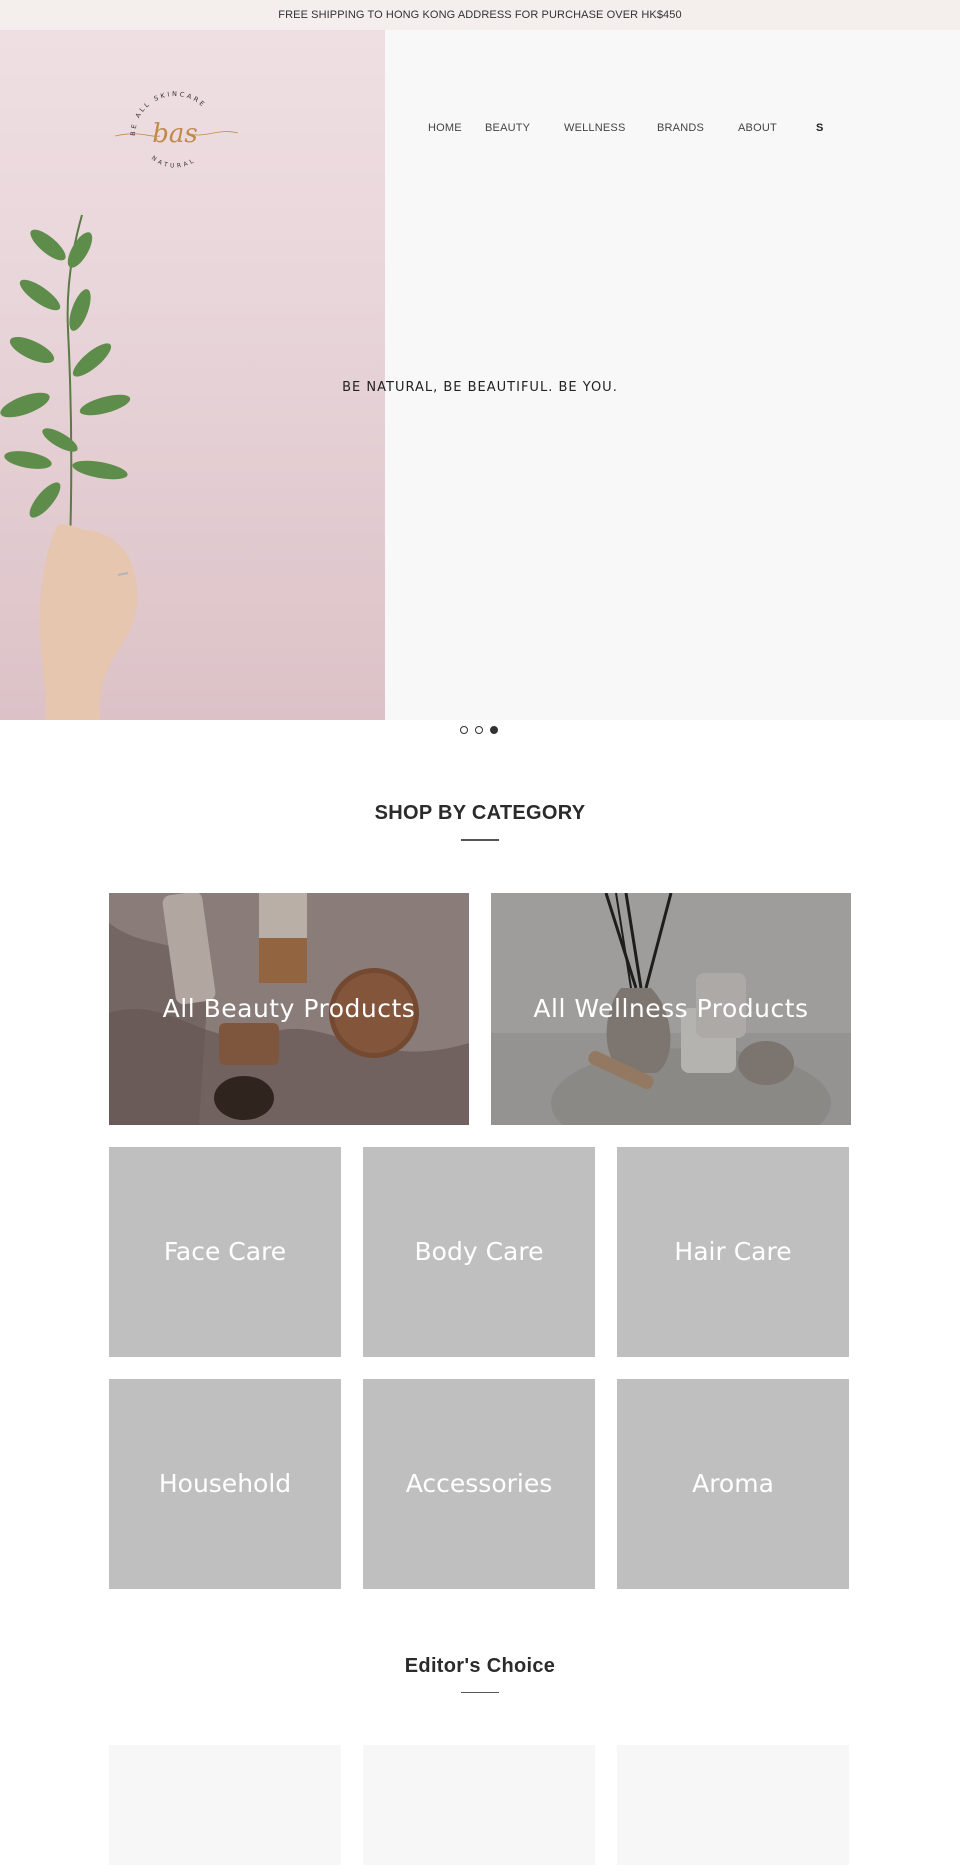 The width and height of the screenshot is (960, 1875). I want to click on category-label: Household, so click(225, 1483).